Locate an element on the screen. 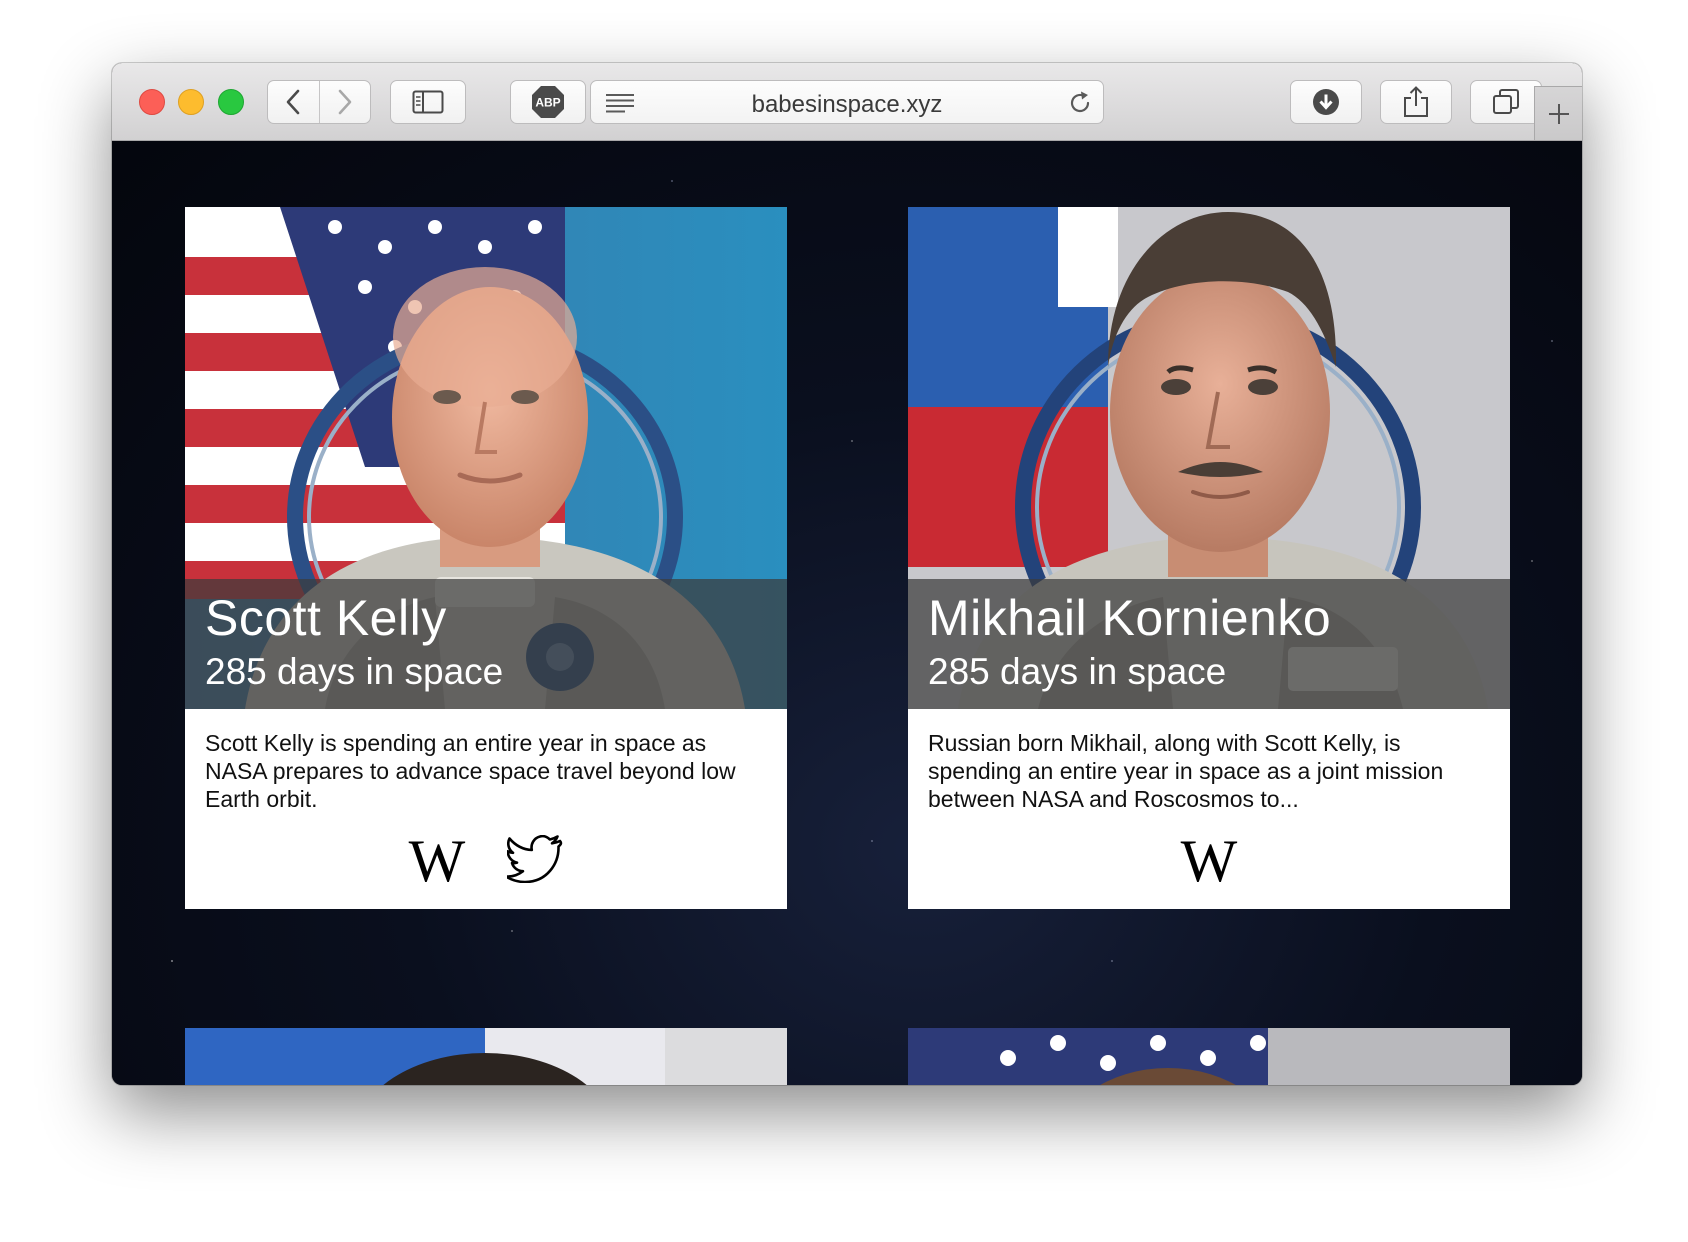  astronaut-name: Mikhail Kornienko is located at coordinates (1130, 618).